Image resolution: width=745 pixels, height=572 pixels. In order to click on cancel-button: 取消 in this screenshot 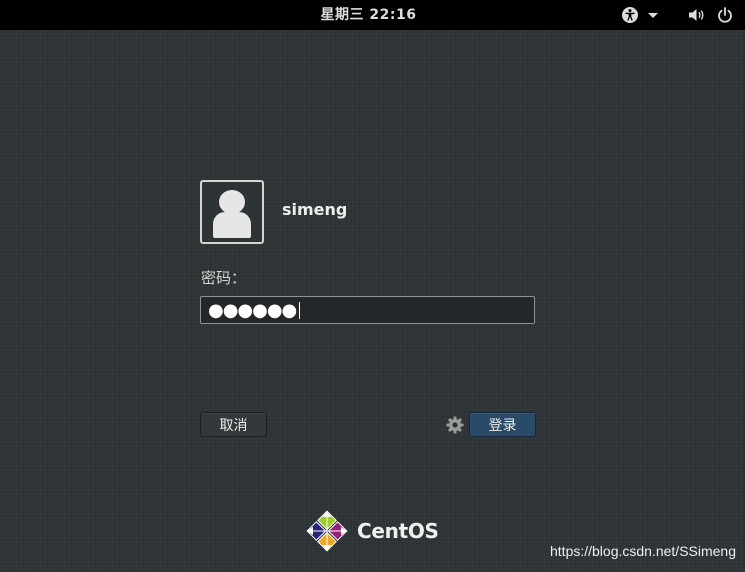, I will do `click(233, 424)`.